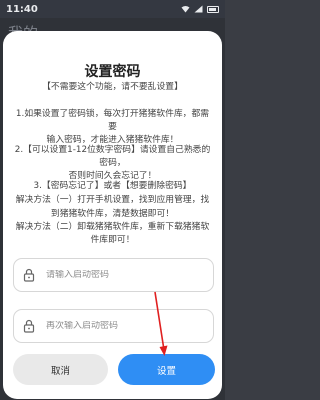 The image size is (320, 400). What do you see at coordinates (112, 240) in the screenshot?
I see `dialog-solution-2-line-2: 件库即可！` at bounding box center [112, 240].